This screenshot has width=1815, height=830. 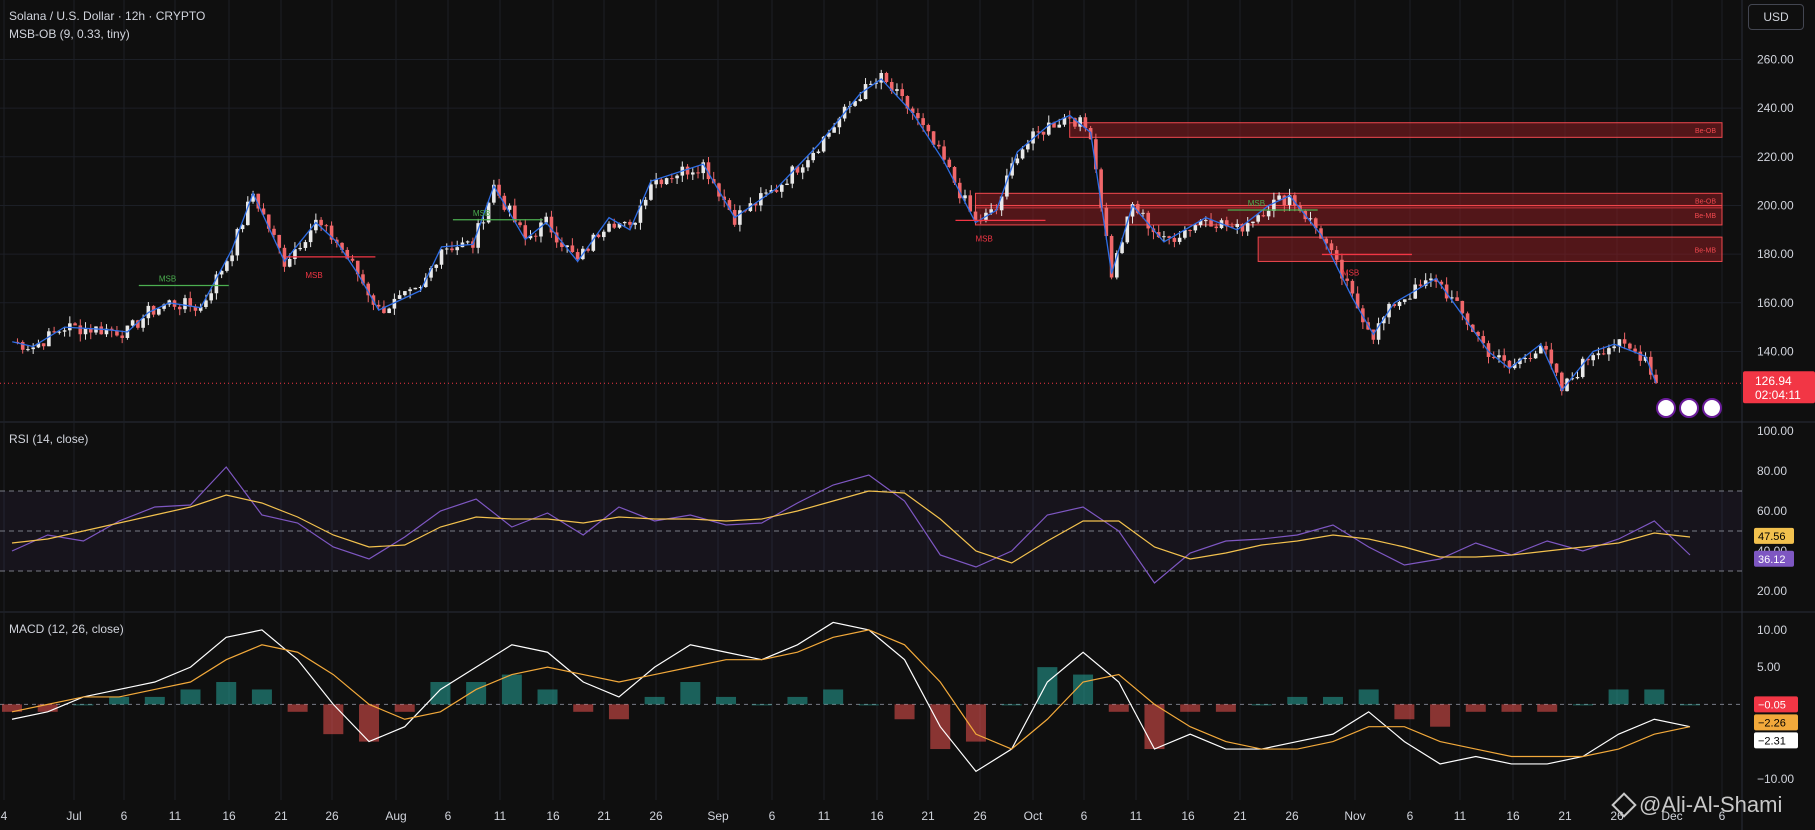 I want to click on y-tick-label: 200.00, so click(x=1775, y=205).